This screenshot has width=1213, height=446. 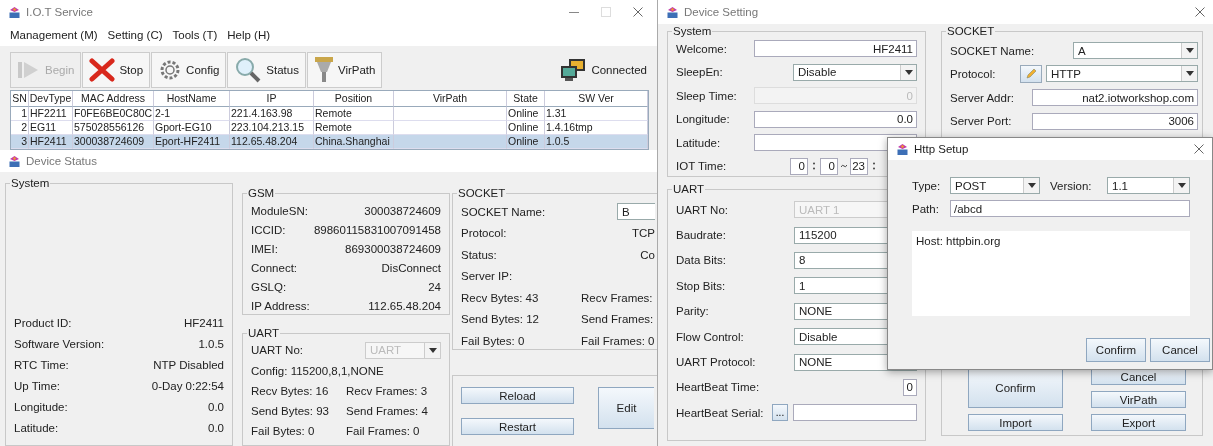 I want to click on stat-text: Recv Bytes: 43, so click(x=500, y=297).